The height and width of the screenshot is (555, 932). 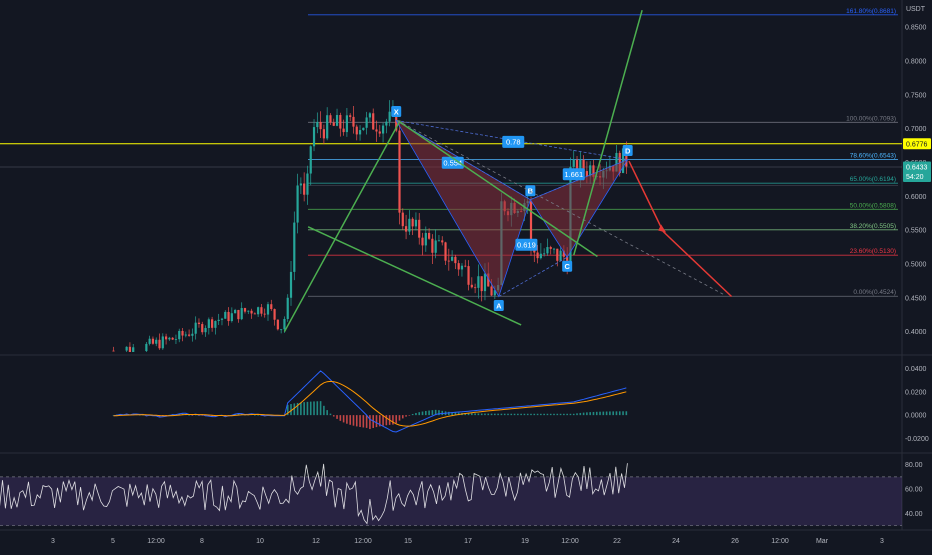 What do you see at coordinates (202, 541) in the screenshot?
I see `time-tick-label: 8` at bounding box center [202, 541].